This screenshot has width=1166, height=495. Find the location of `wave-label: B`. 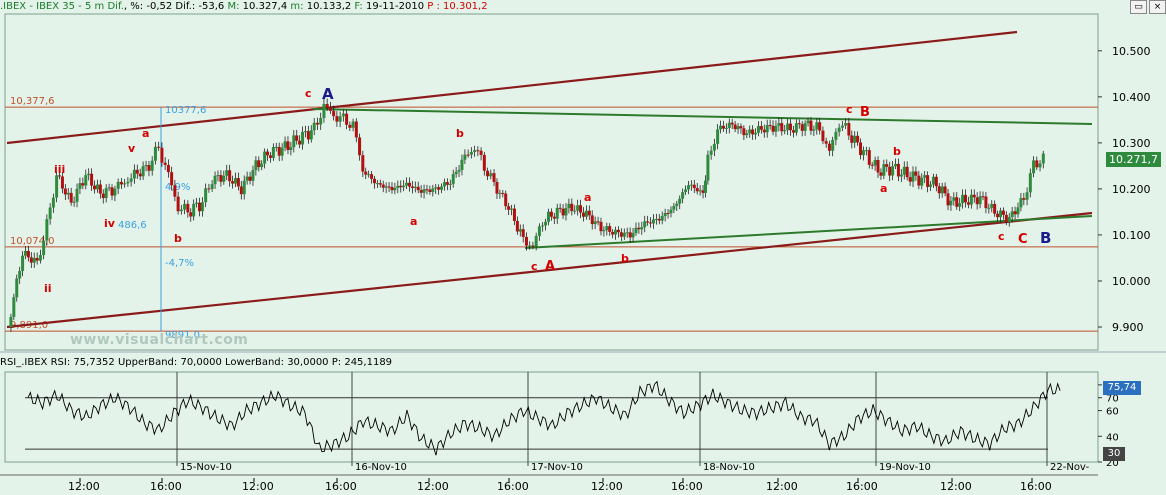

wave-label: B is located at coordinates (865, 112).